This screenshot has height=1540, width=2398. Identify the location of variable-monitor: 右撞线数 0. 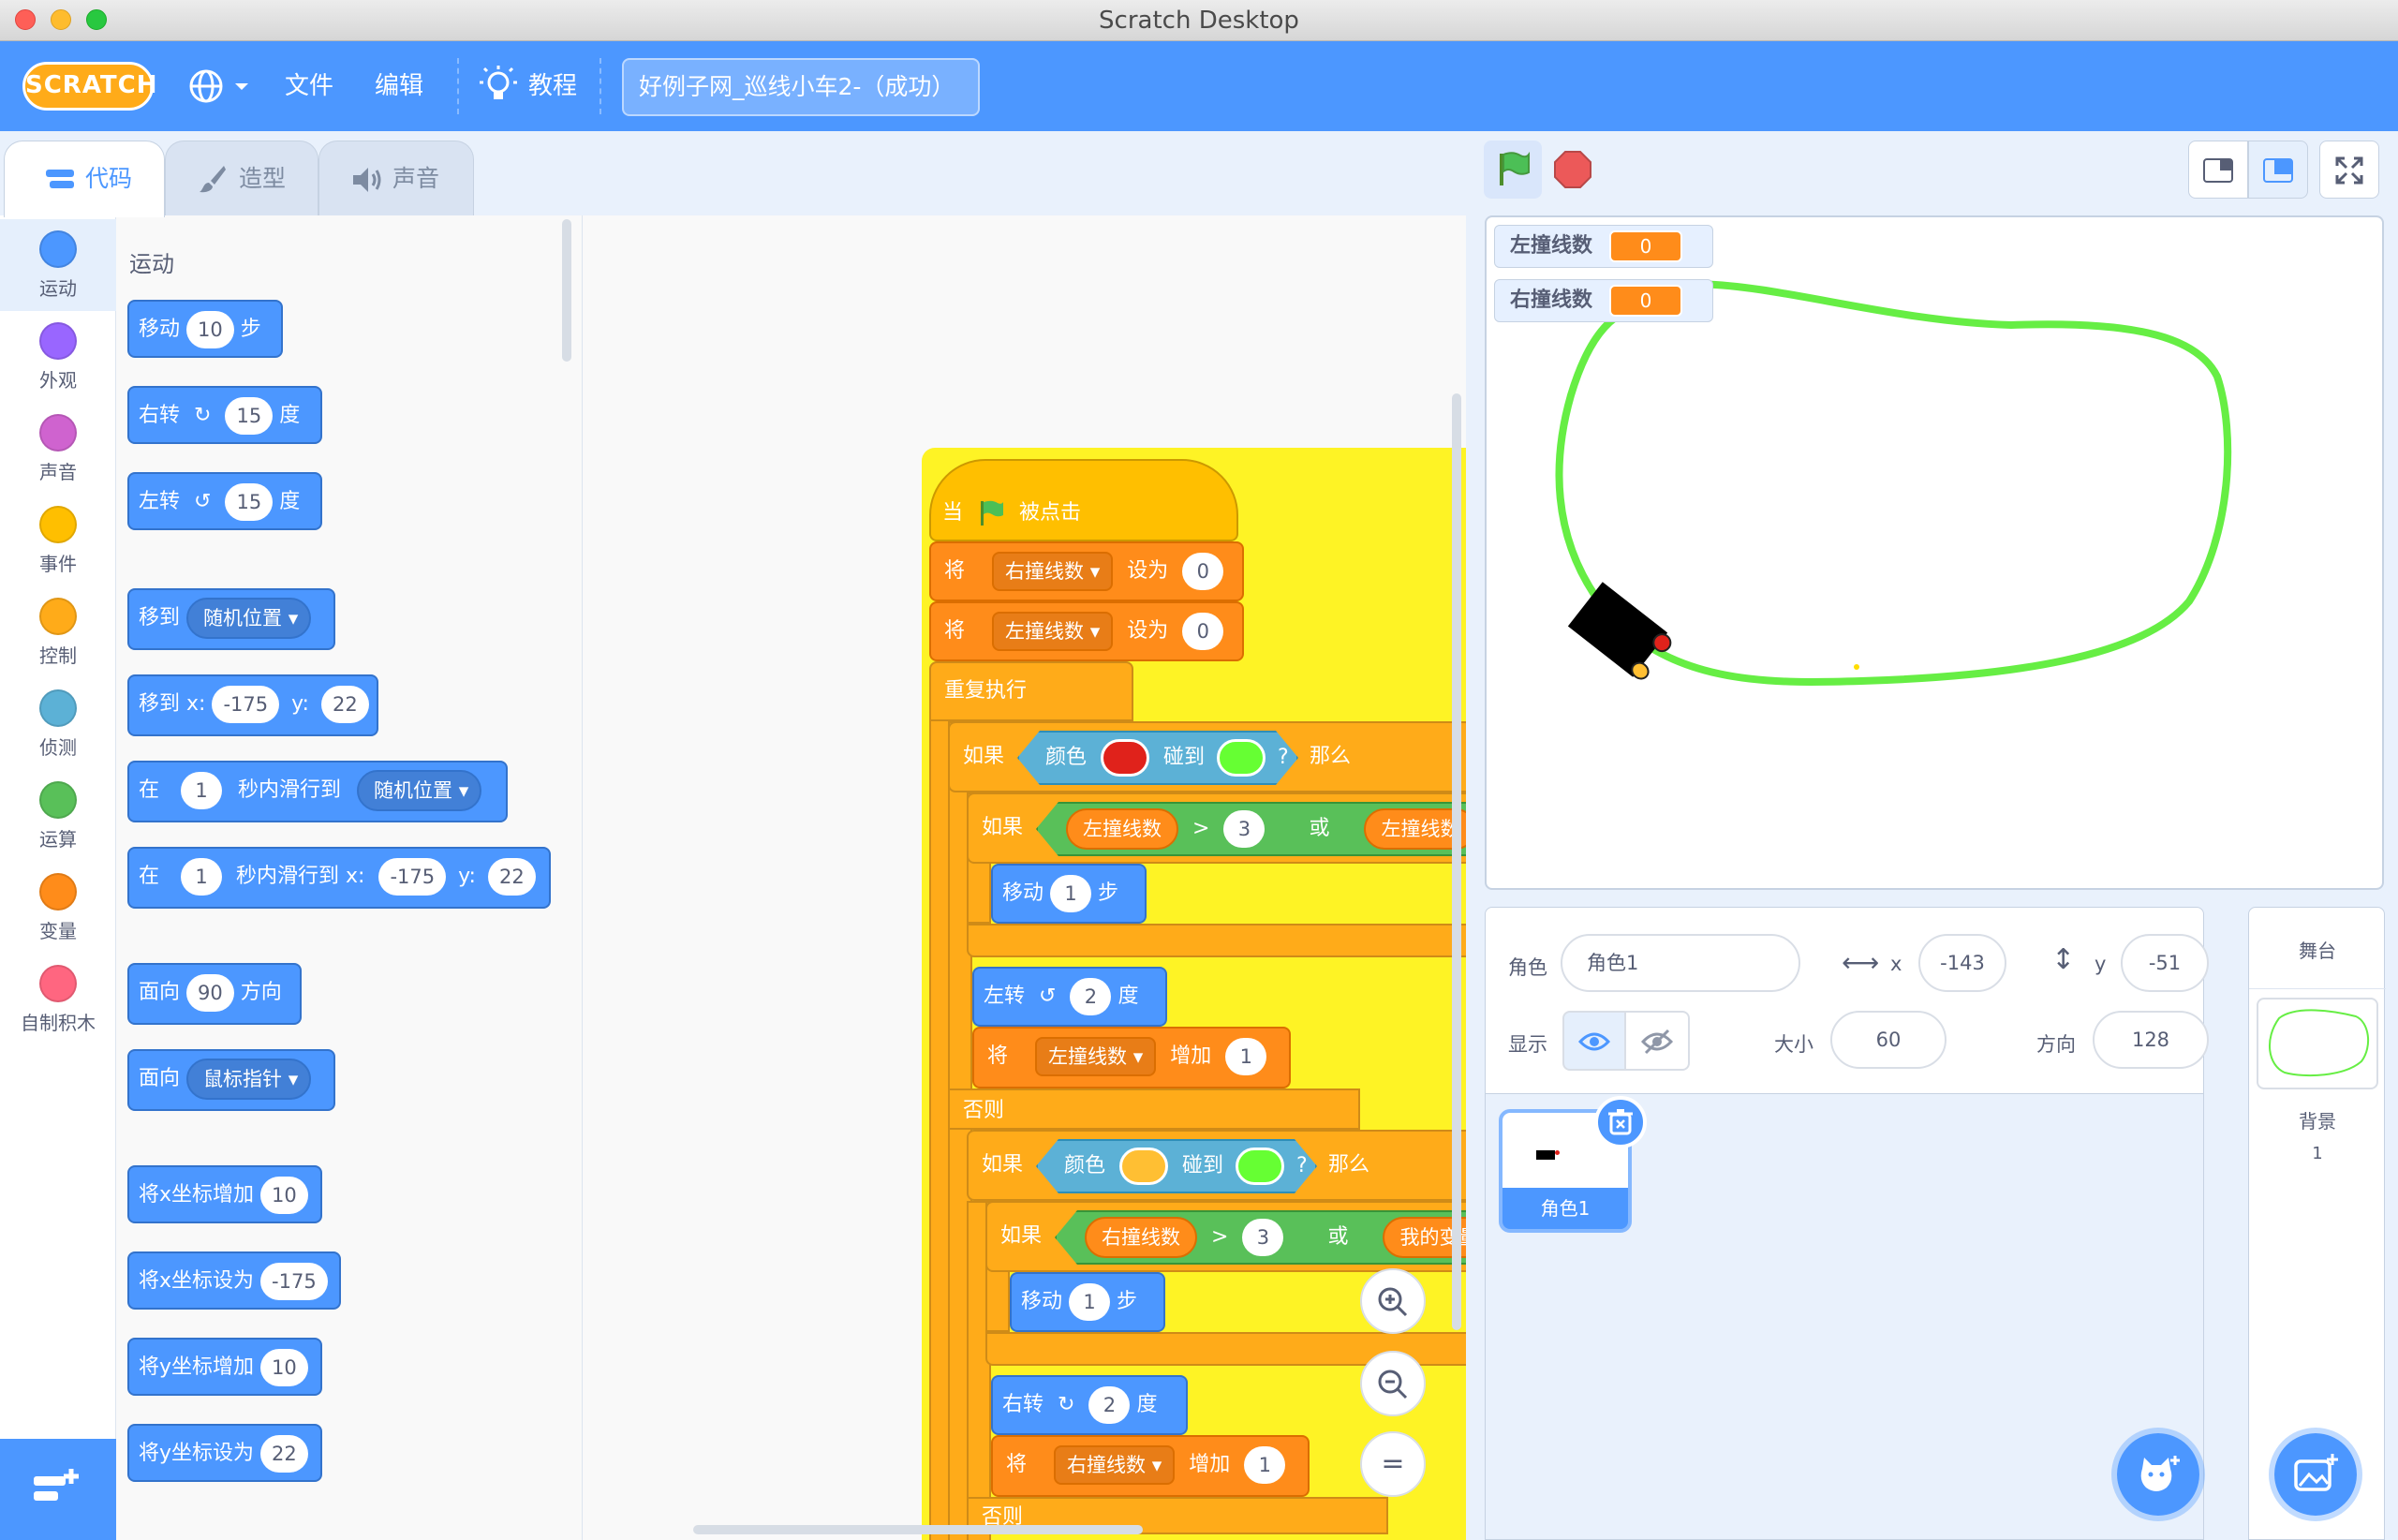
(1603, 300).